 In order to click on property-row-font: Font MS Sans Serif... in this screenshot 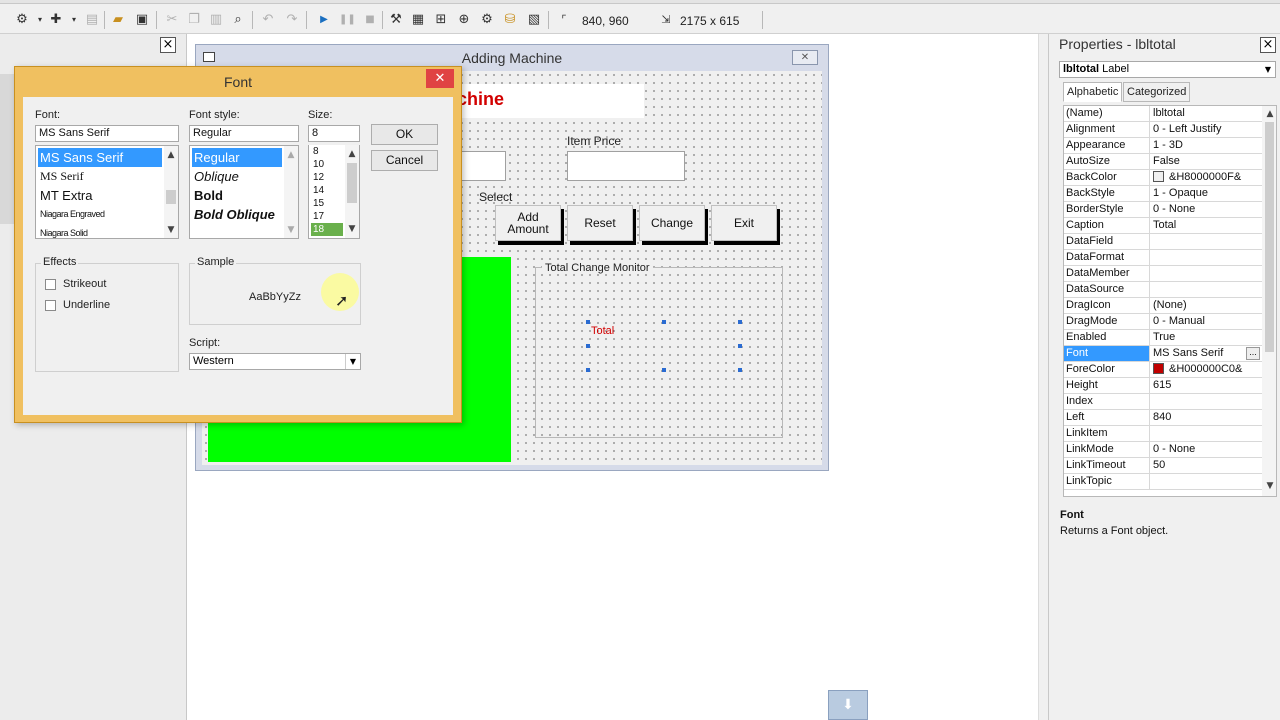, I will do `click(1163, 354)`.